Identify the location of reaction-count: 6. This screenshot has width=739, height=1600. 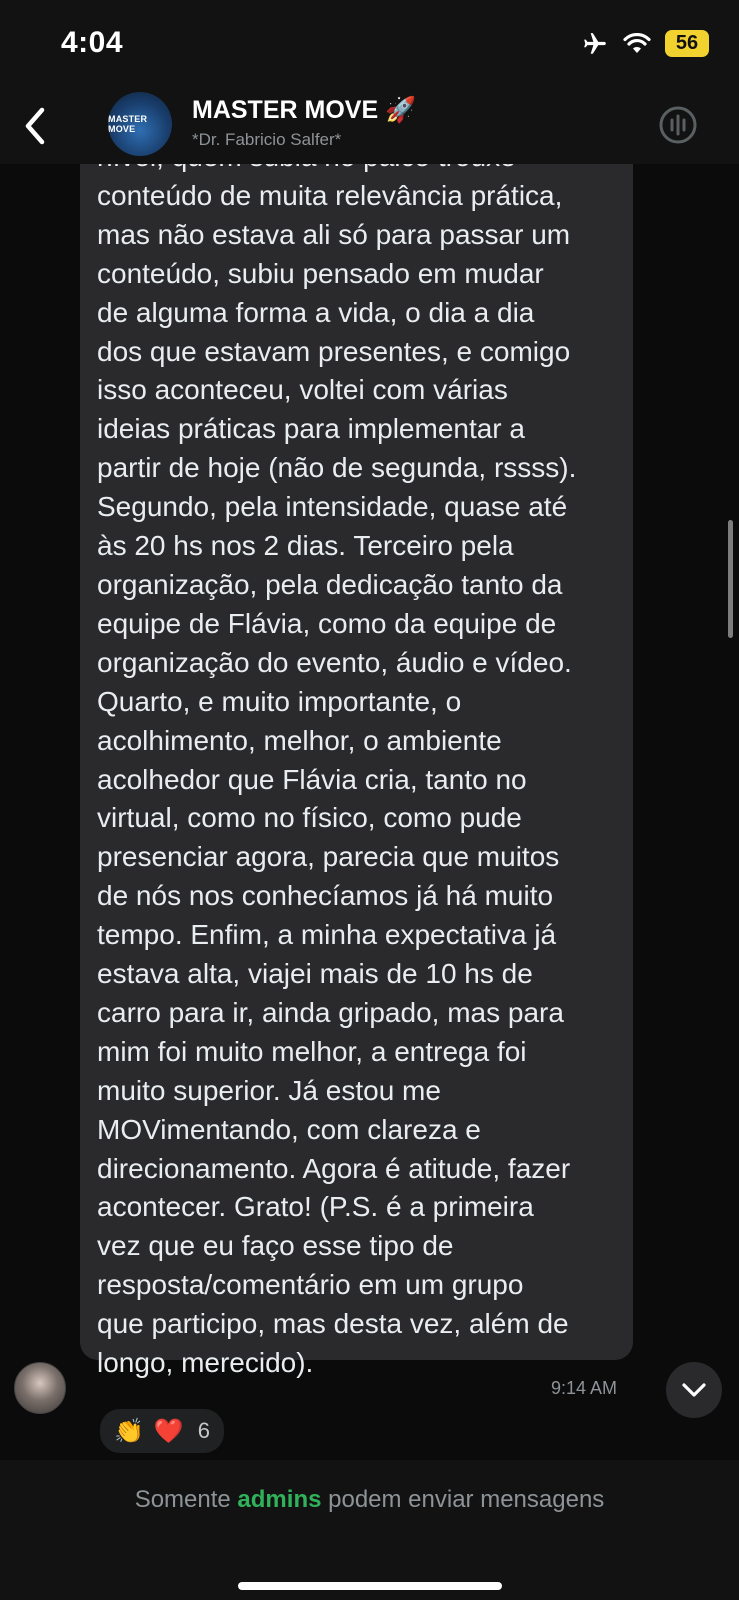
(204, 1430).